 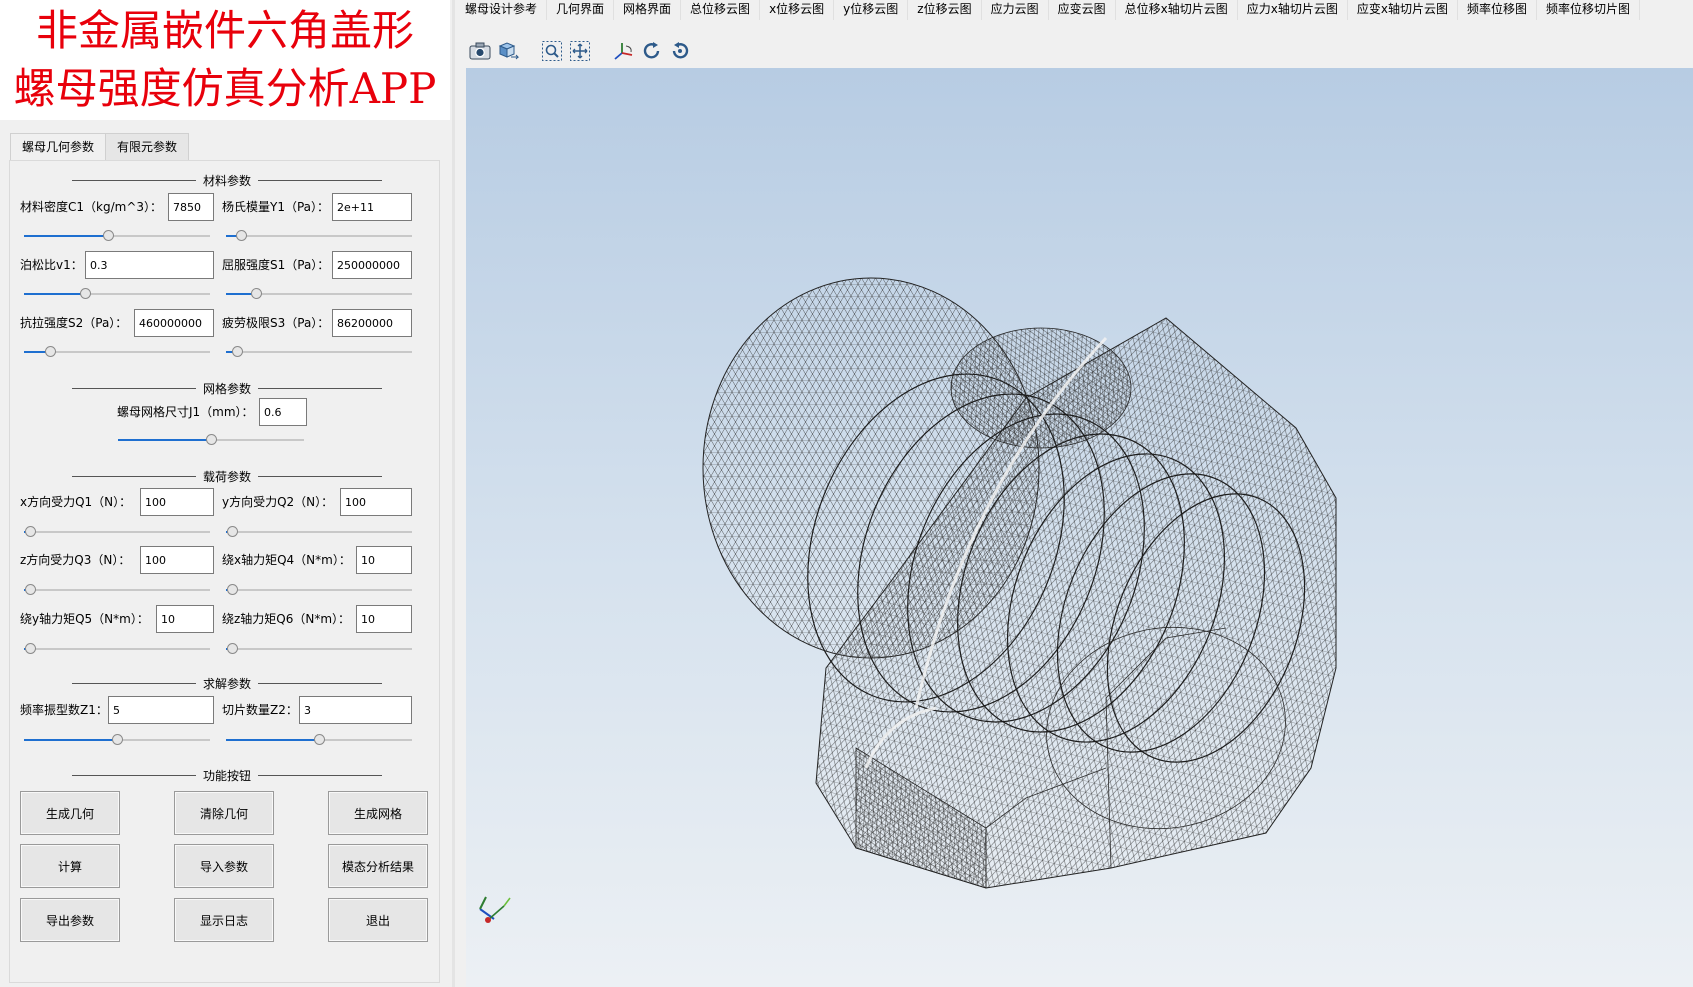 I want to click on menu-stress-slice: 应力x轴切片云图, so click(x=1293, y=10).